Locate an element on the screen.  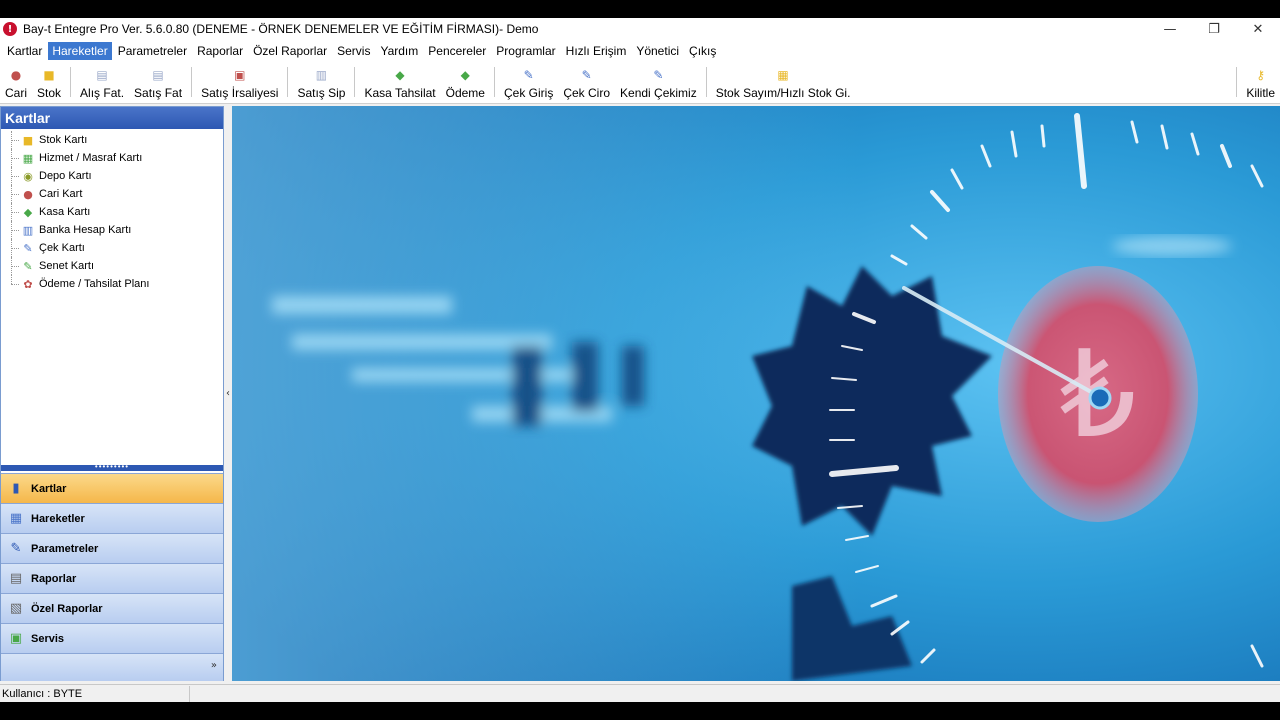
toolbar-cari-button: ● Cari is located at coordinates (16, 82).